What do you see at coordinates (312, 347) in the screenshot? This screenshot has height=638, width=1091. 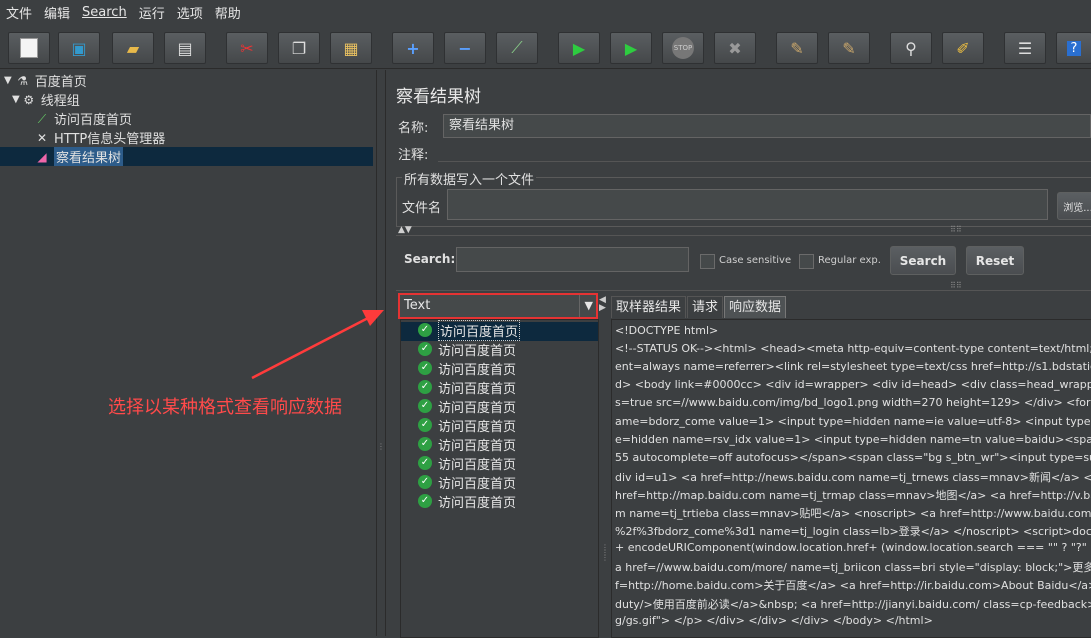 I see `arrow-line` at bounding box center [312, 347].